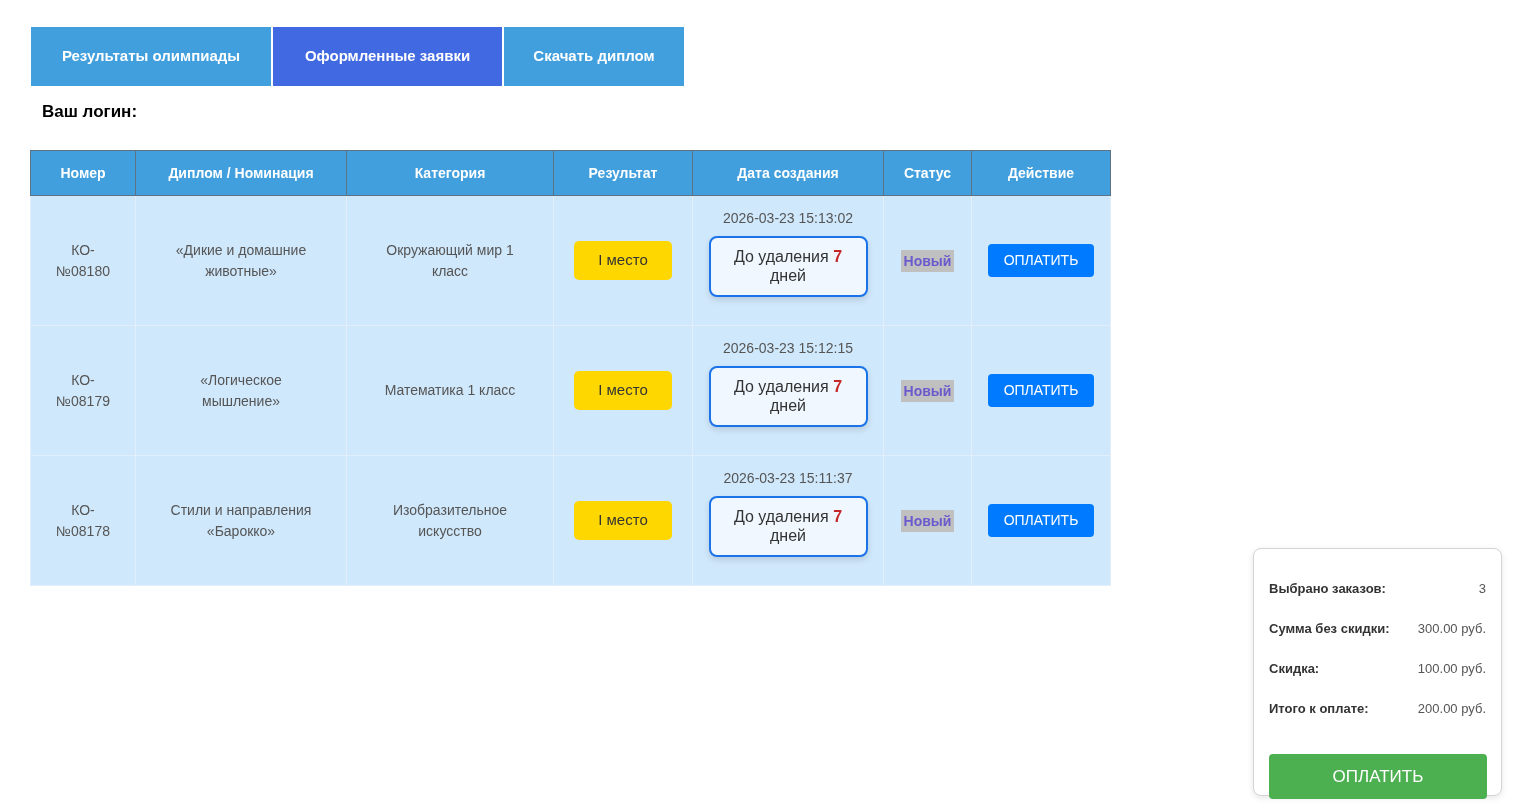 This screenshot has height=807, width=1513. I want to click on table-cell: Изобразительное искусство, so click(450, 520).